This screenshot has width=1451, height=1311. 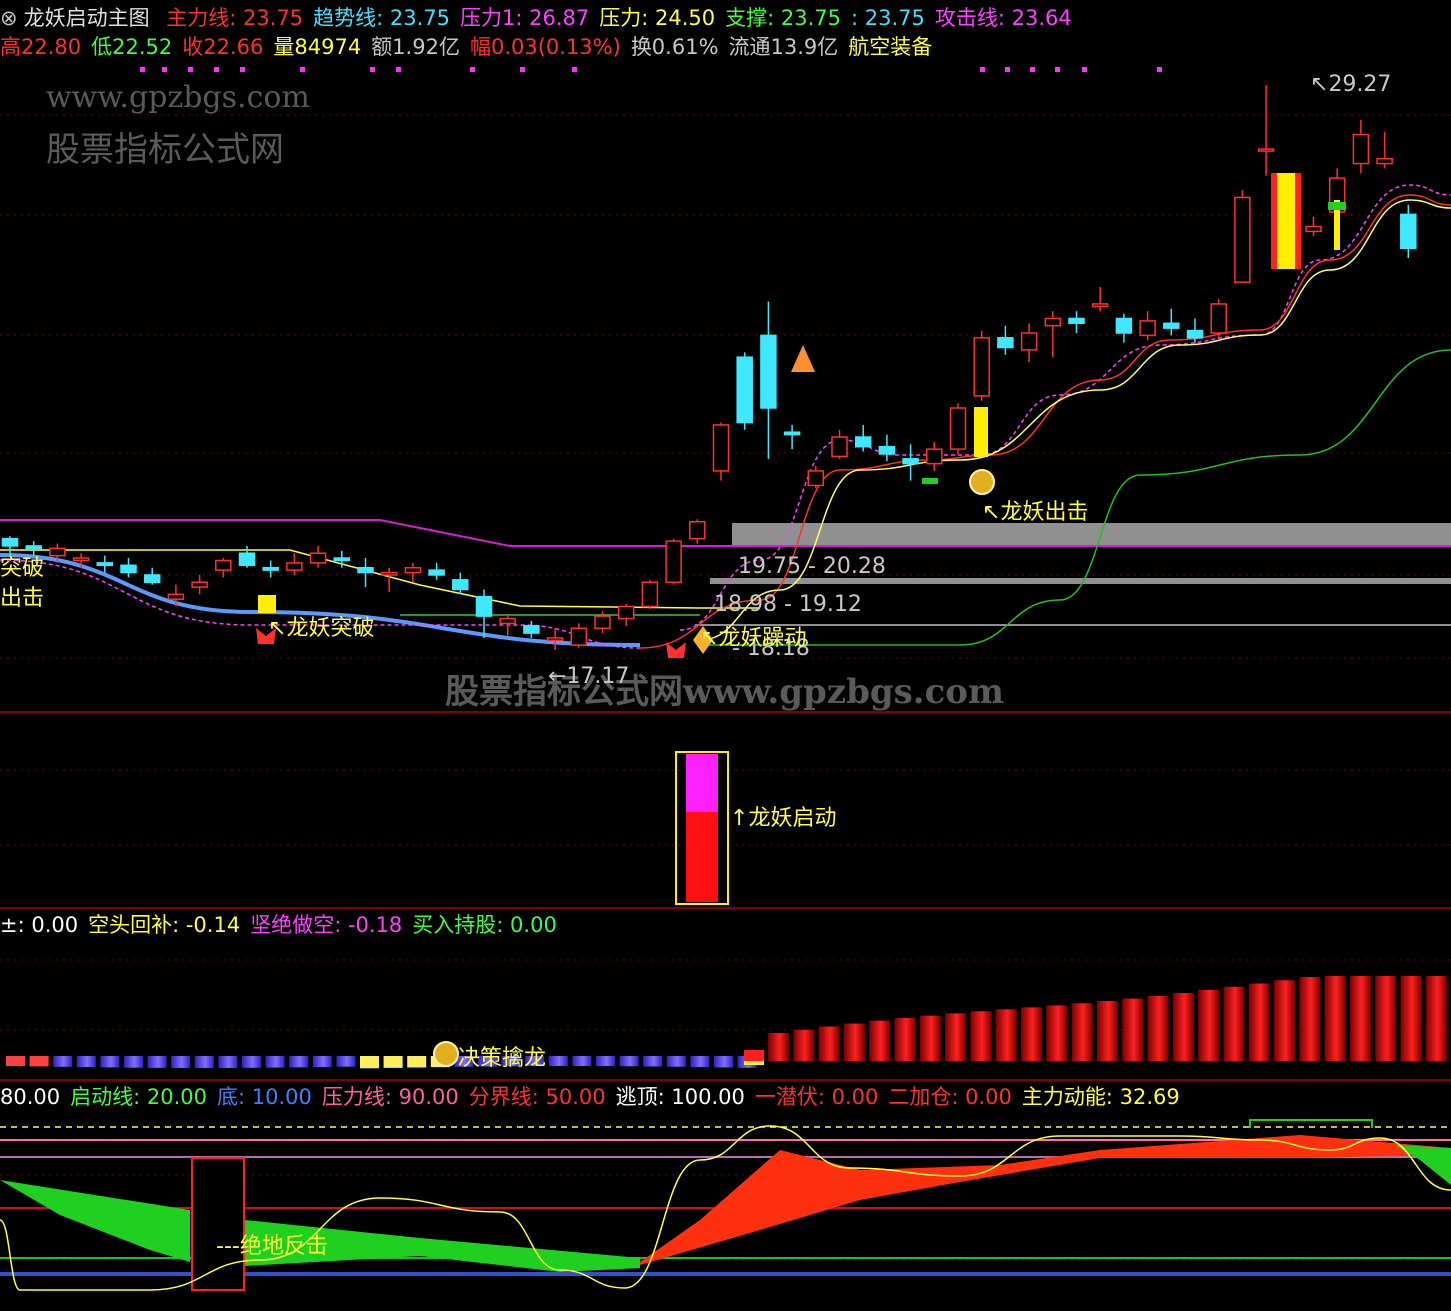 I want to click on signal-reversal-text: 绝地反击, so click(x=283, y=1246).